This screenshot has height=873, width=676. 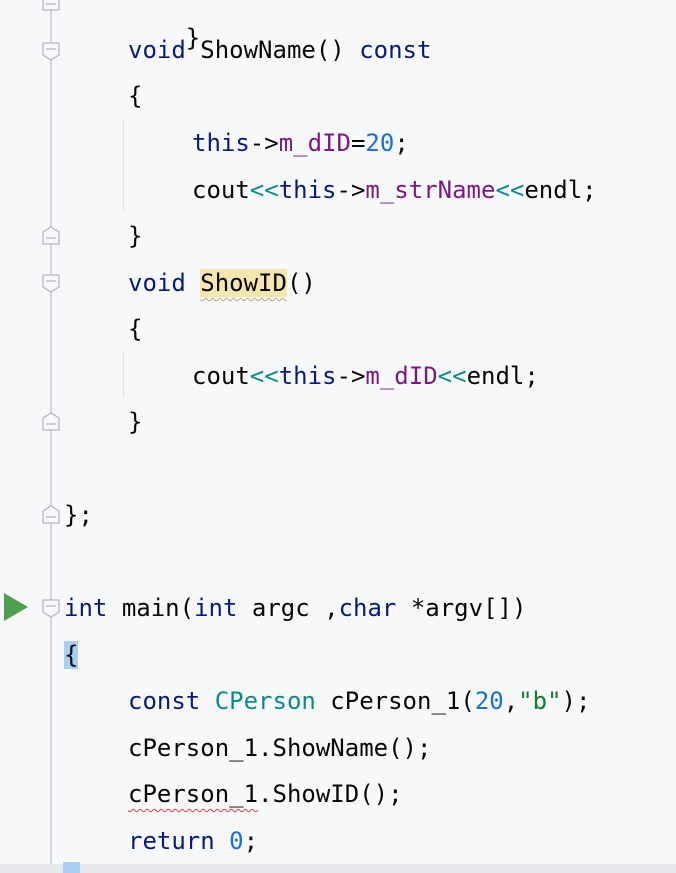 What do you see at coordinates (358, 143) in the screenshot?
I see `assign-op: =` at bounding box center [358, 143].